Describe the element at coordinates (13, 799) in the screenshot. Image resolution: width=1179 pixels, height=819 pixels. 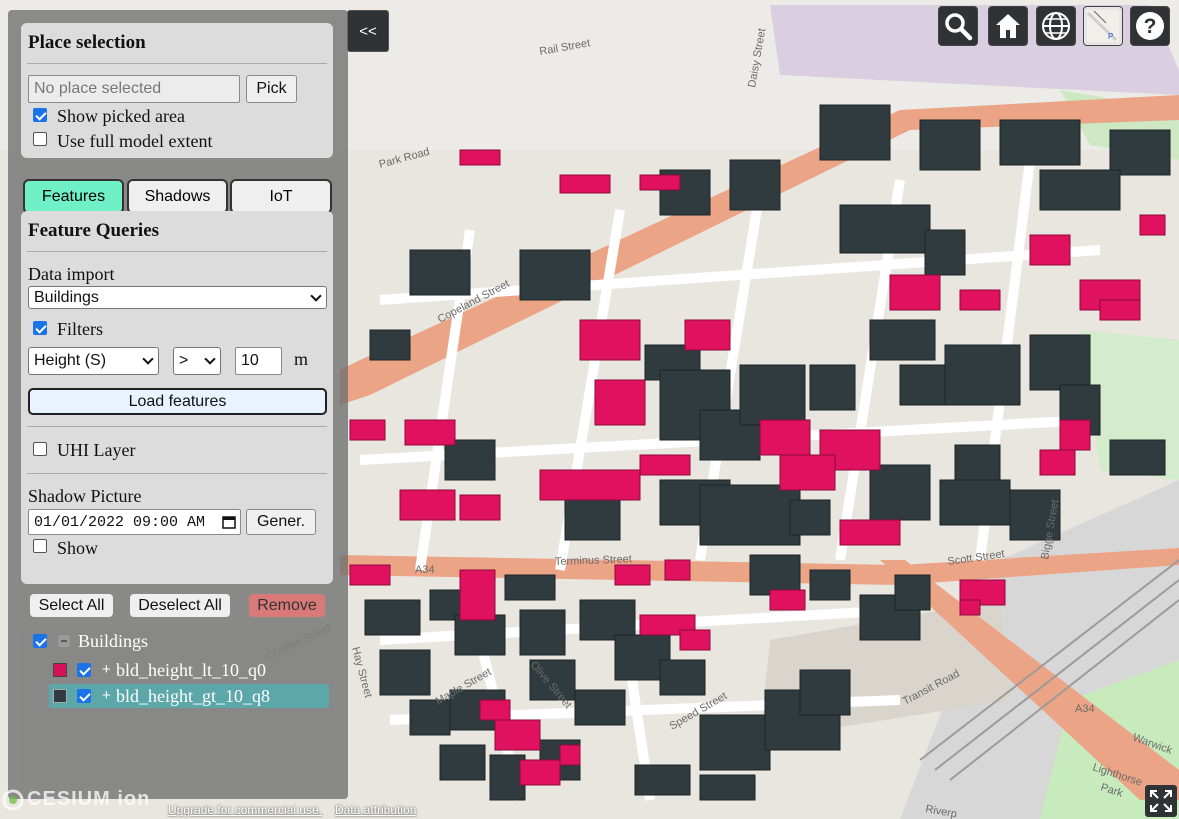
I see `cesium-logo-icon` at that location.